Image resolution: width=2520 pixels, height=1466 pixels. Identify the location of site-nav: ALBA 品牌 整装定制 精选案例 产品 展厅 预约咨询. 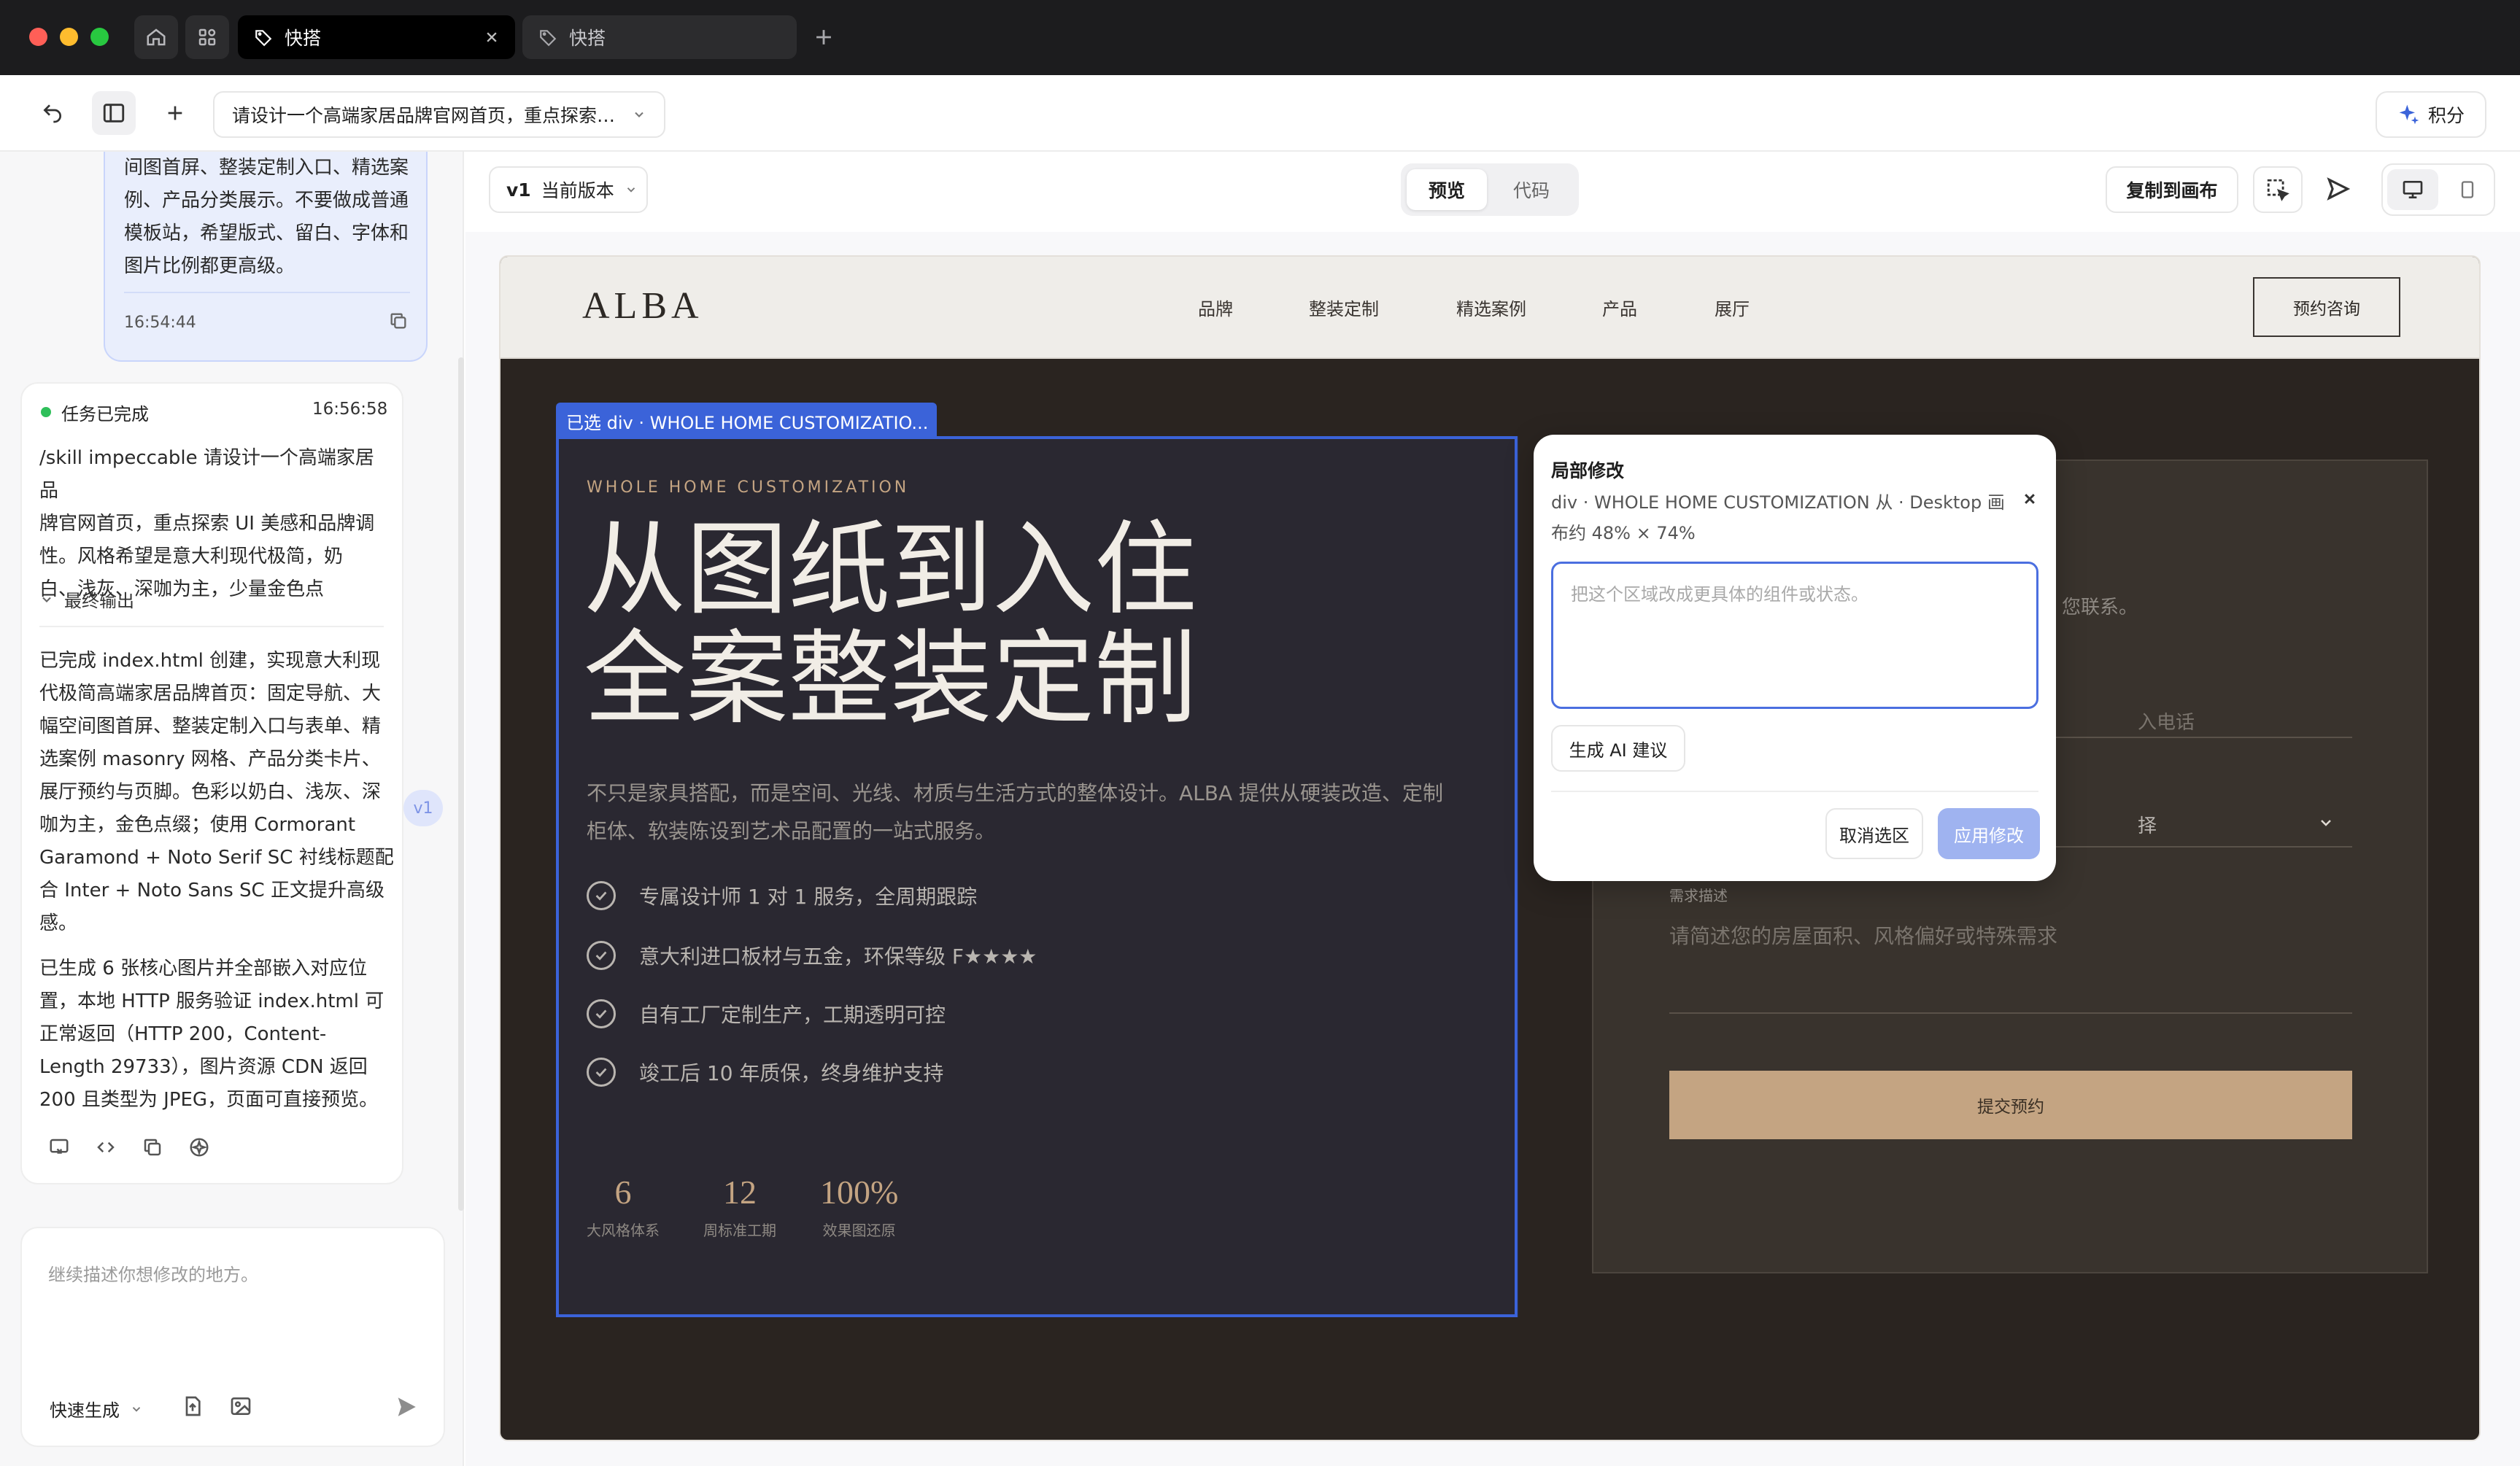
(1490, 308).